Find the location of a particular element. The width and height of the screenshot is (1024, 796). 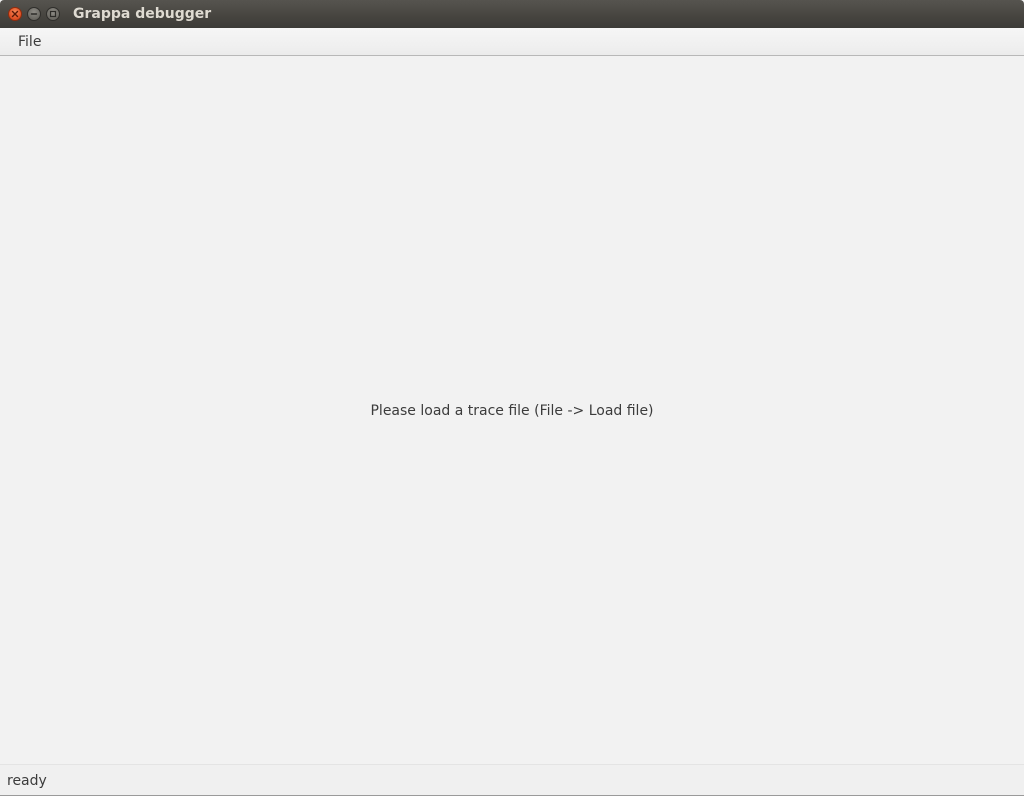

maximize-button is located at coordinates (53, 14).